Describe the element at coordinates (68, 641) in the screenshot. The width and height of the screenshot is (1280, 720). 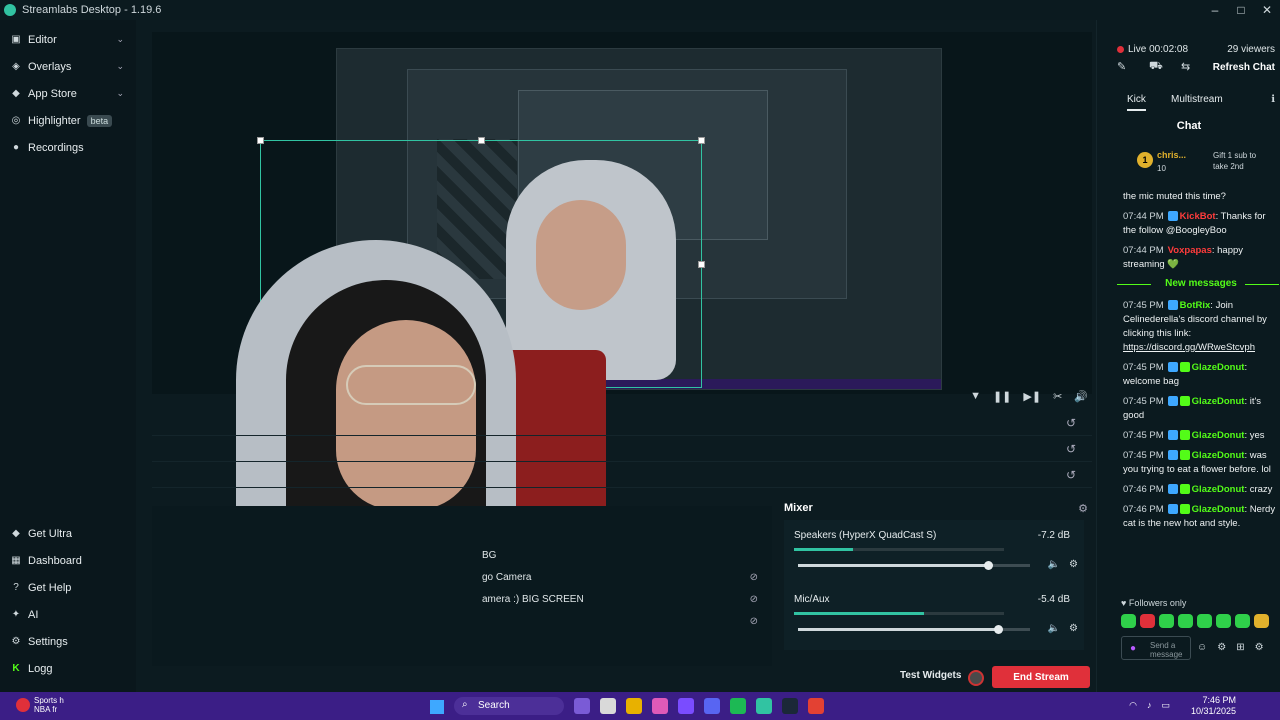
I see `sidebar-item-settings: ⚙ Settings` at that location.